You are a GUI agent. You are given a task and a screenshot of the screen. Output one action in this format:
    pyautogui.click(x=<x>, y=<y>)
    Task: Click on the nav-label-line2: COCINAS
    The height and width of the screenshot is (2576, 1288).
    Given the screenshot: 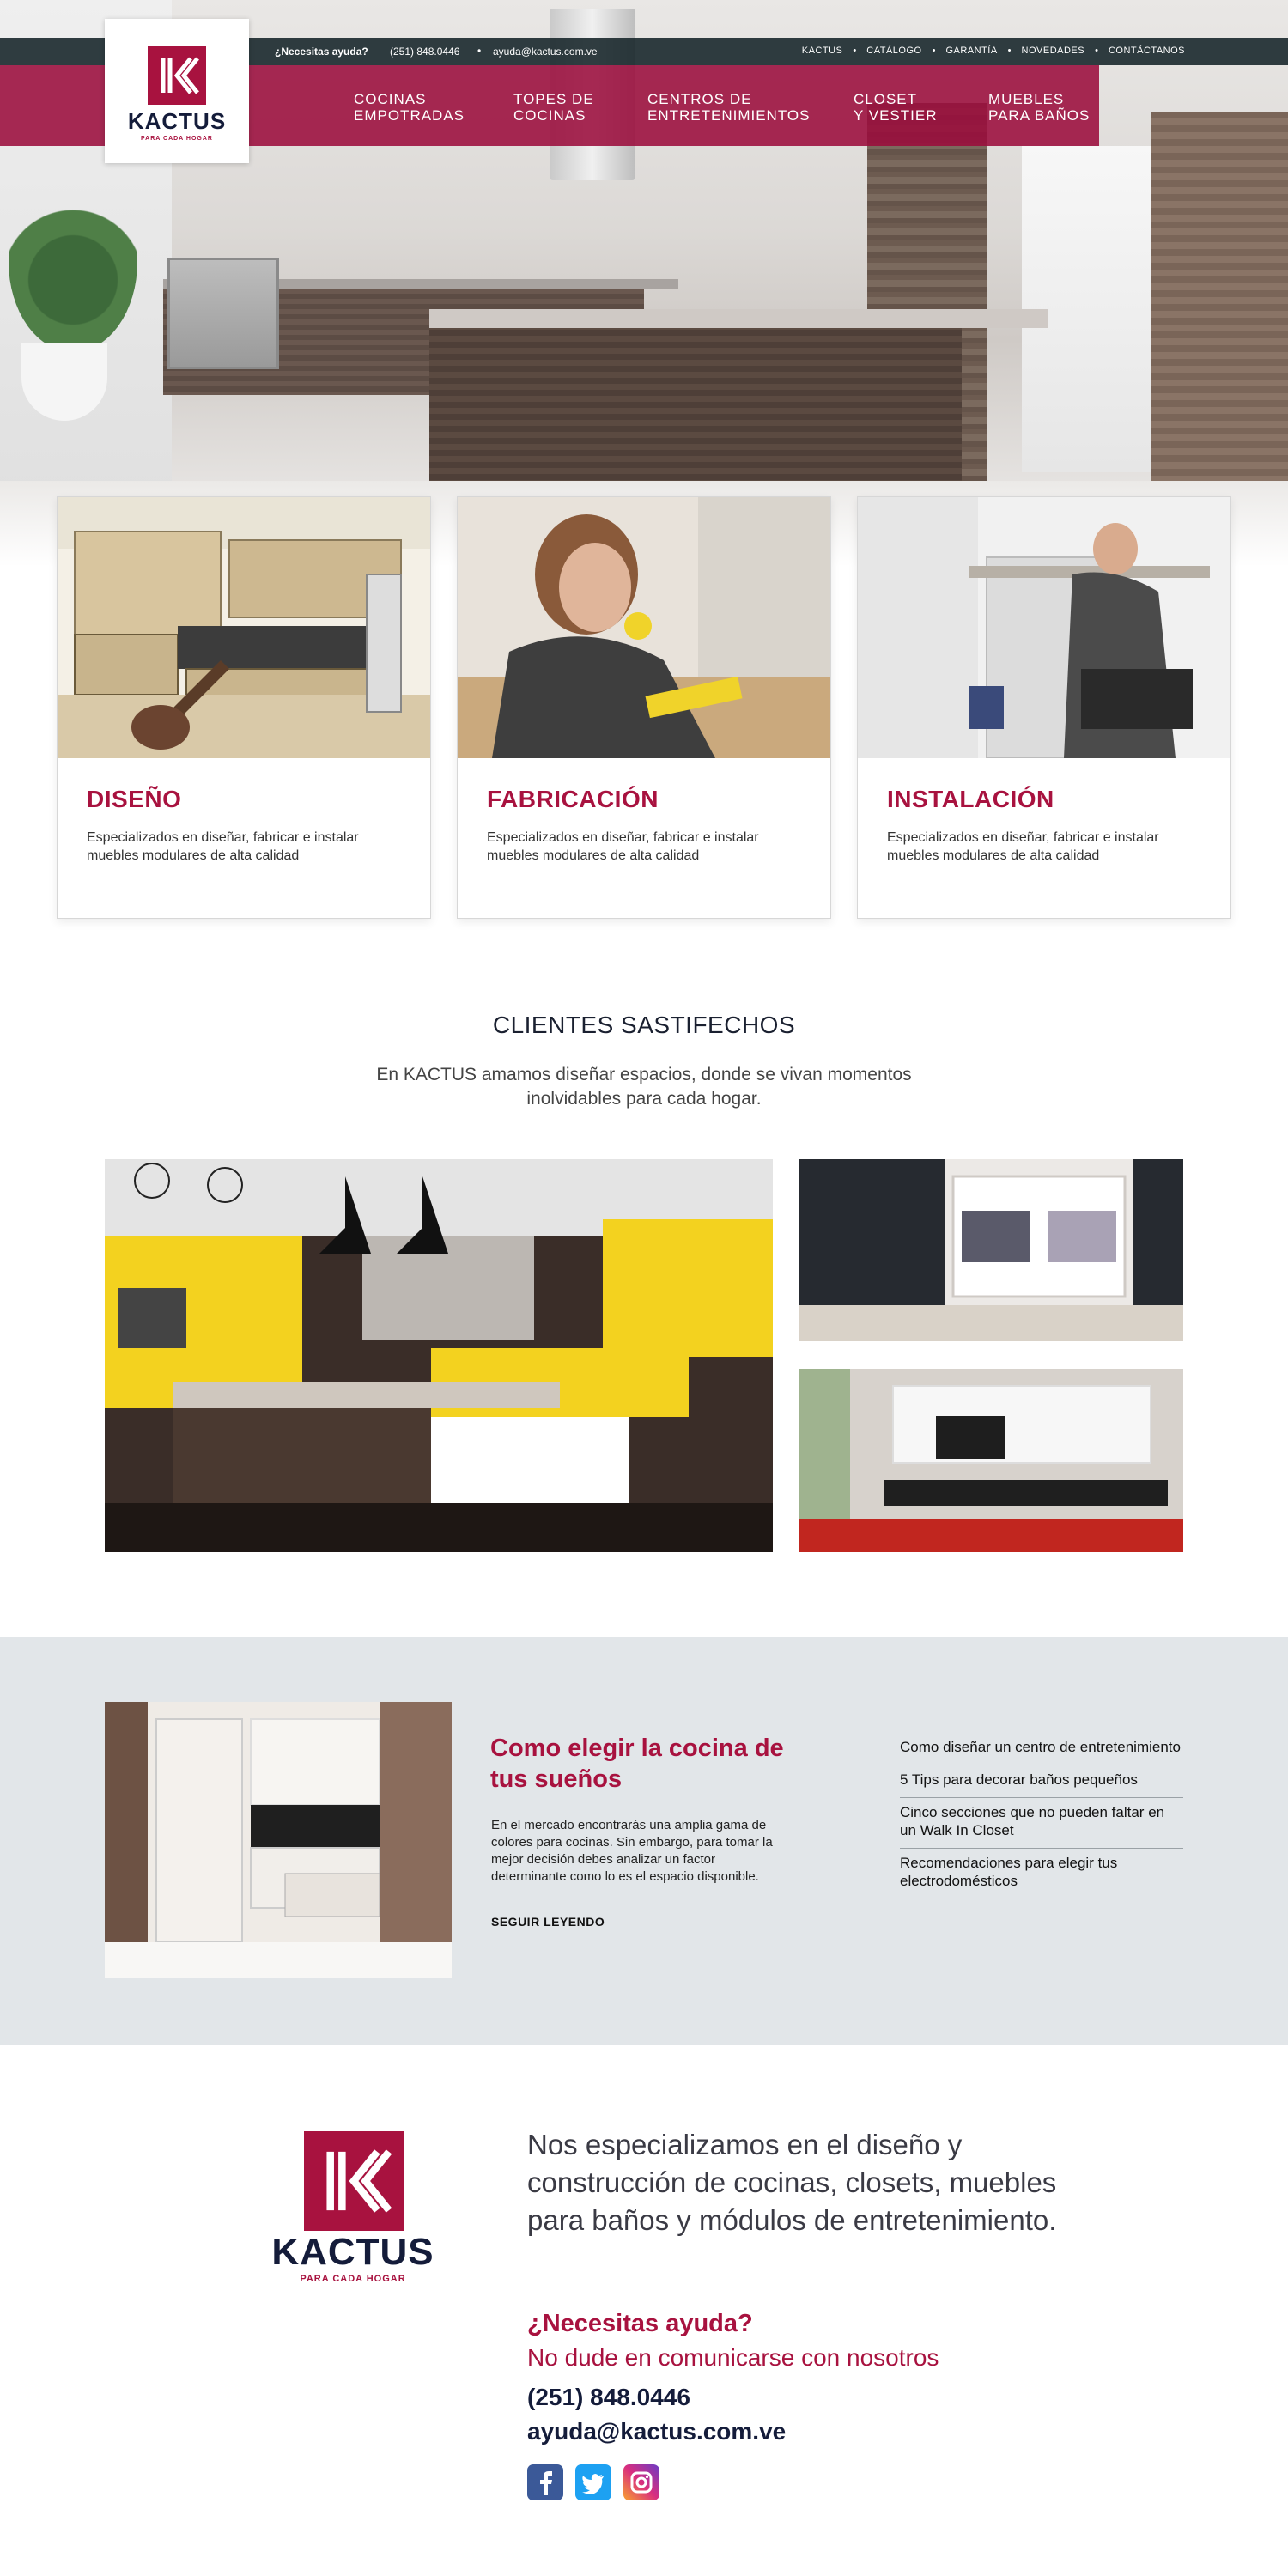 What is the action you would take?
    pyautogui.click(x=550, y=116)
    